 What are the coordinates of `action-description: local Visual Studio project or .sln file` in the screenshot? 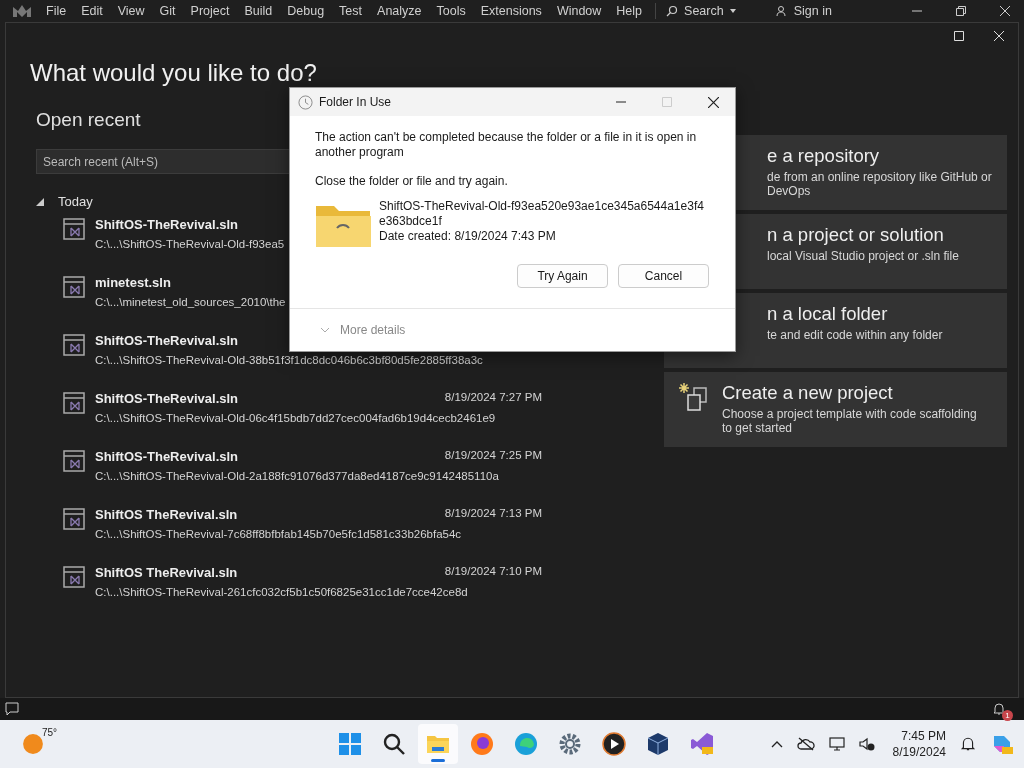 It's located at (863, 256).